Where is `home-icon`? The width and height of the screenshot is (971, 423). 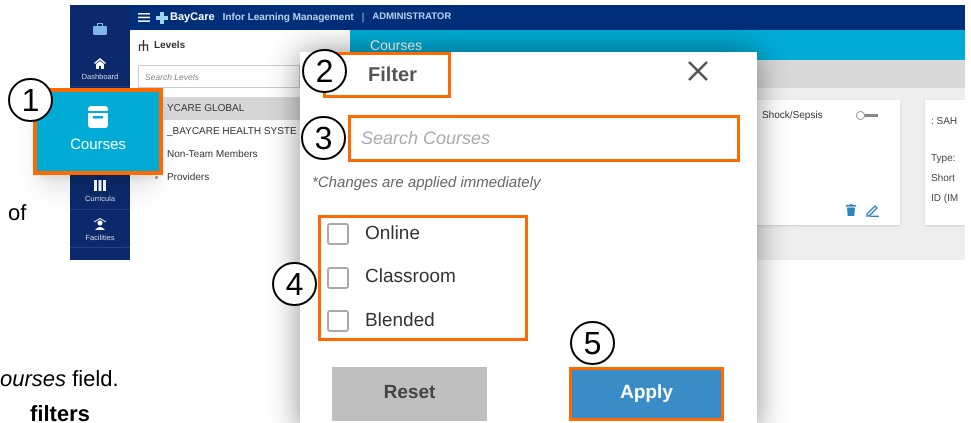
home-icon is located at coordinates (100, 63).